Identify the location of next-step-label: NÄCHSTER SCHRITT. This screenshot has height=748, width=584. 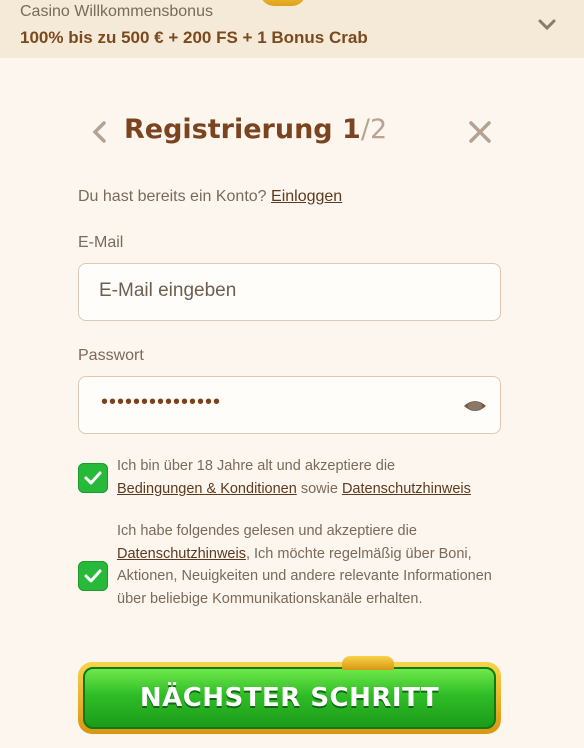
(289, 698).